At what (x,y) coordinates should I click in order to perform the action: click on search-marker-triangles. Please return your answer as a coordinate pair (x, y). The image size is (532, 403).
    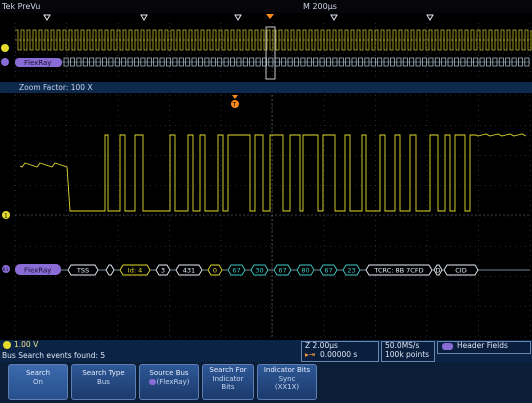
    Looking at the image, I should click on (238, 17).